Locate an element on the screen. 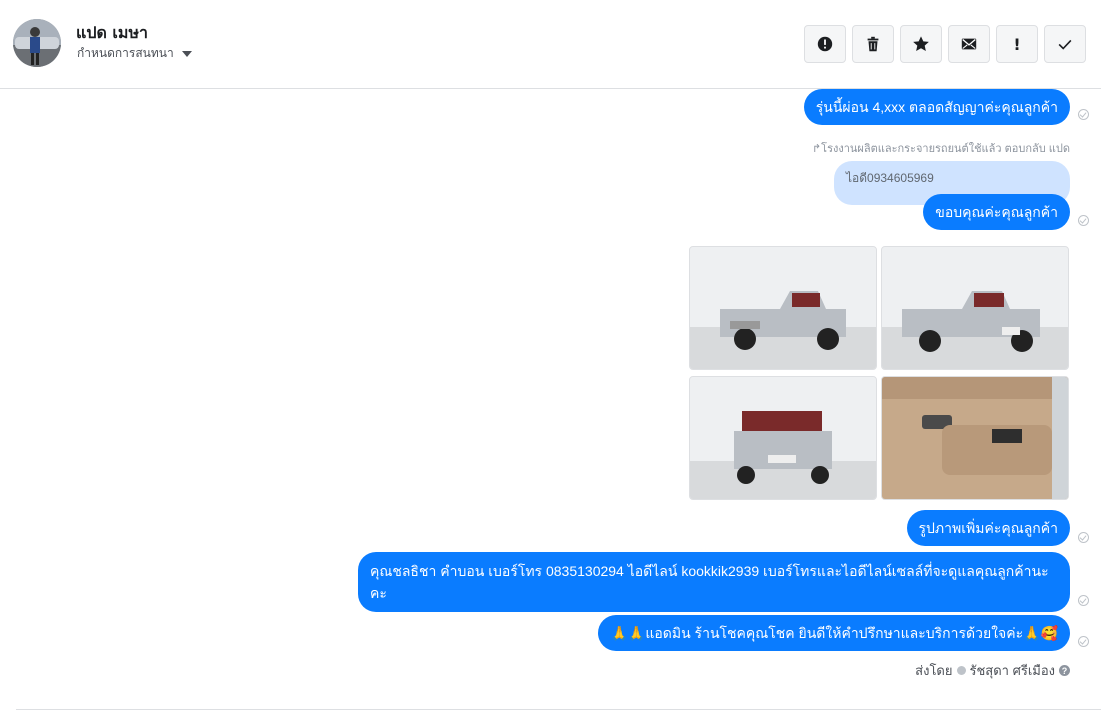  door-interior-image is located at coordinates (975, 438).